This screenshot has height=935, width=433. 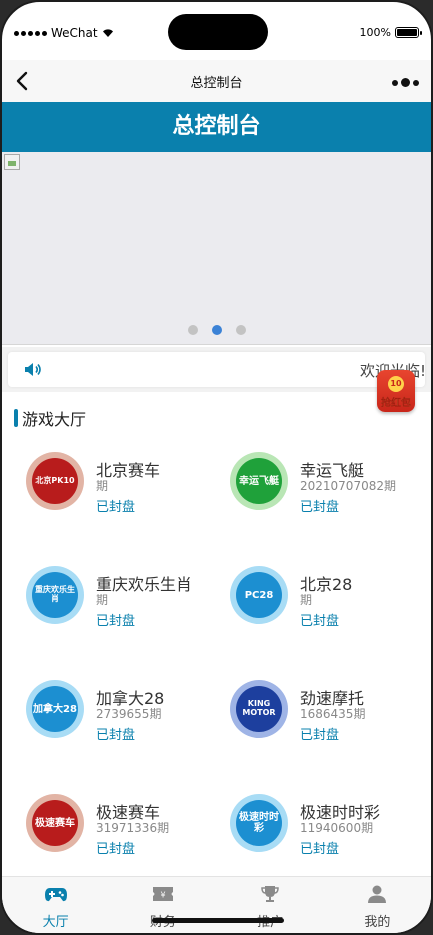 I want to click on game-logo-text: 极速时时彩, so click(x=259, y=823).